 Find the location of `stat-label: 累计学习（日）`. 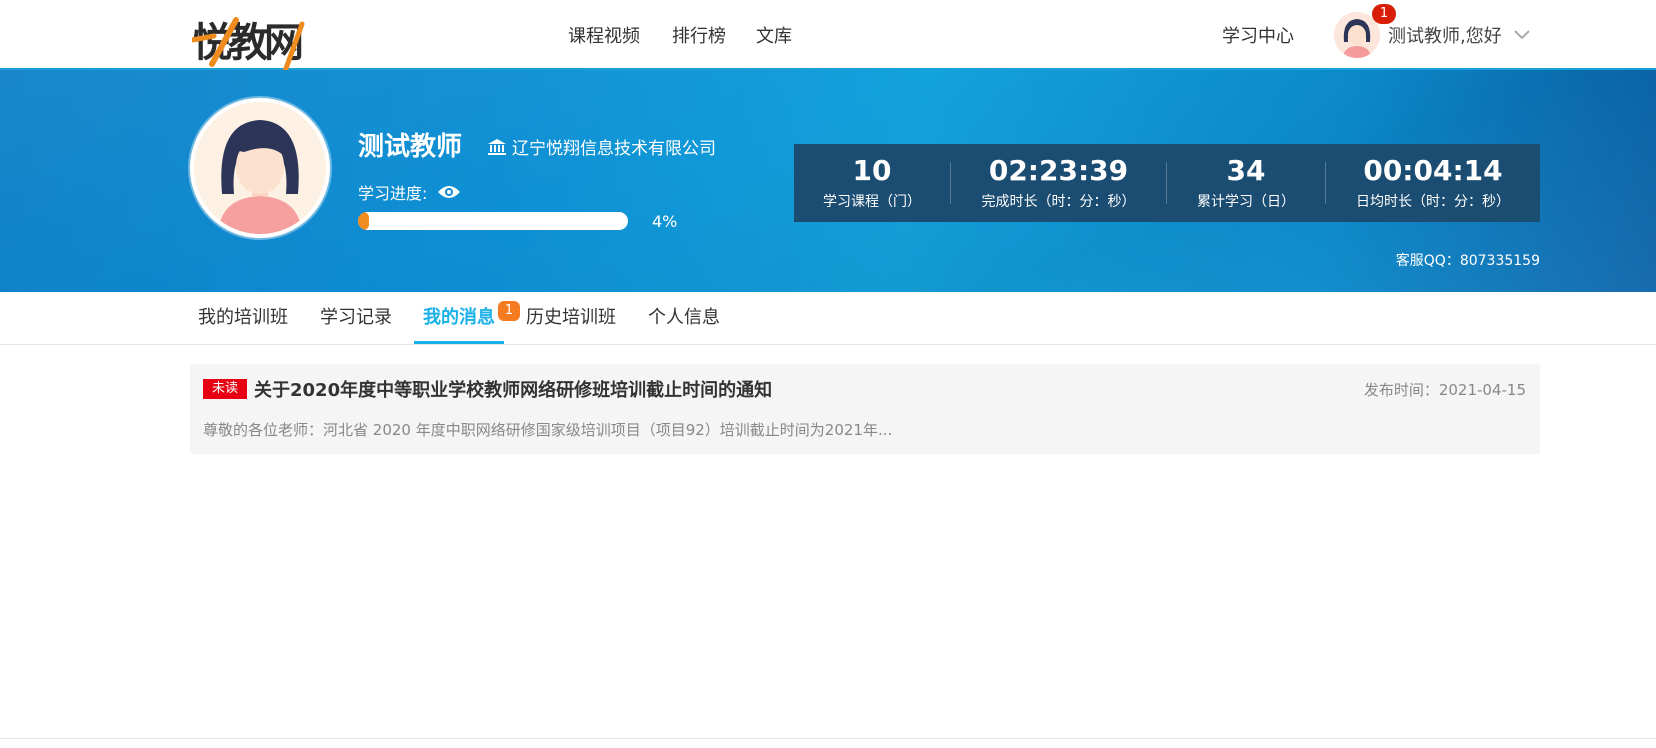

stat-label: 累计学习（日） is located at coordinates (1246, 202).